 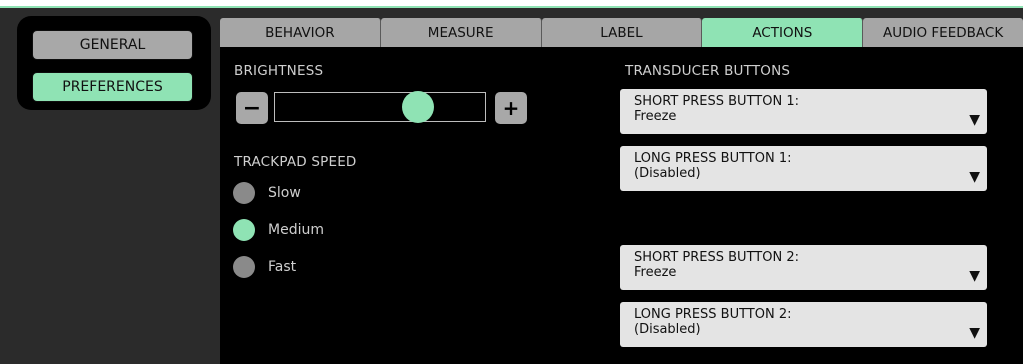 I want to click on tab-actions: ACTIONS, so click(x=783, y=32).